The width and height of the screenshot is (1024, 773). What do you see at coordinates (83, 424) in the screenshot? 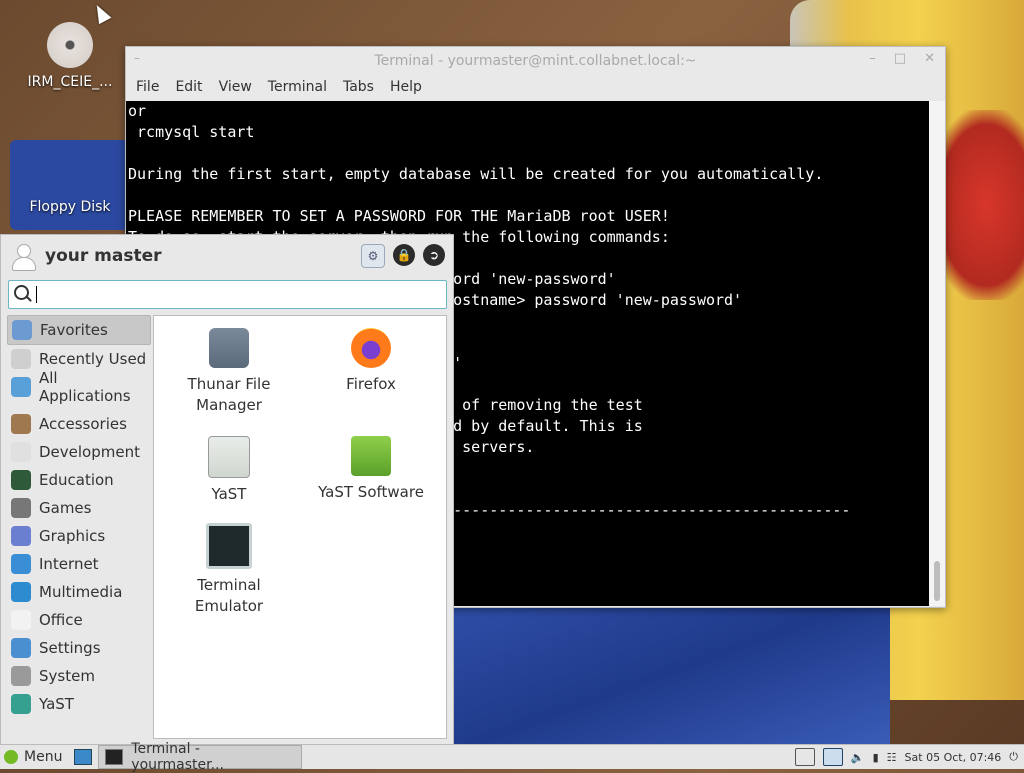
I see `category-label: Accessories` at bounding box center [83, 424].